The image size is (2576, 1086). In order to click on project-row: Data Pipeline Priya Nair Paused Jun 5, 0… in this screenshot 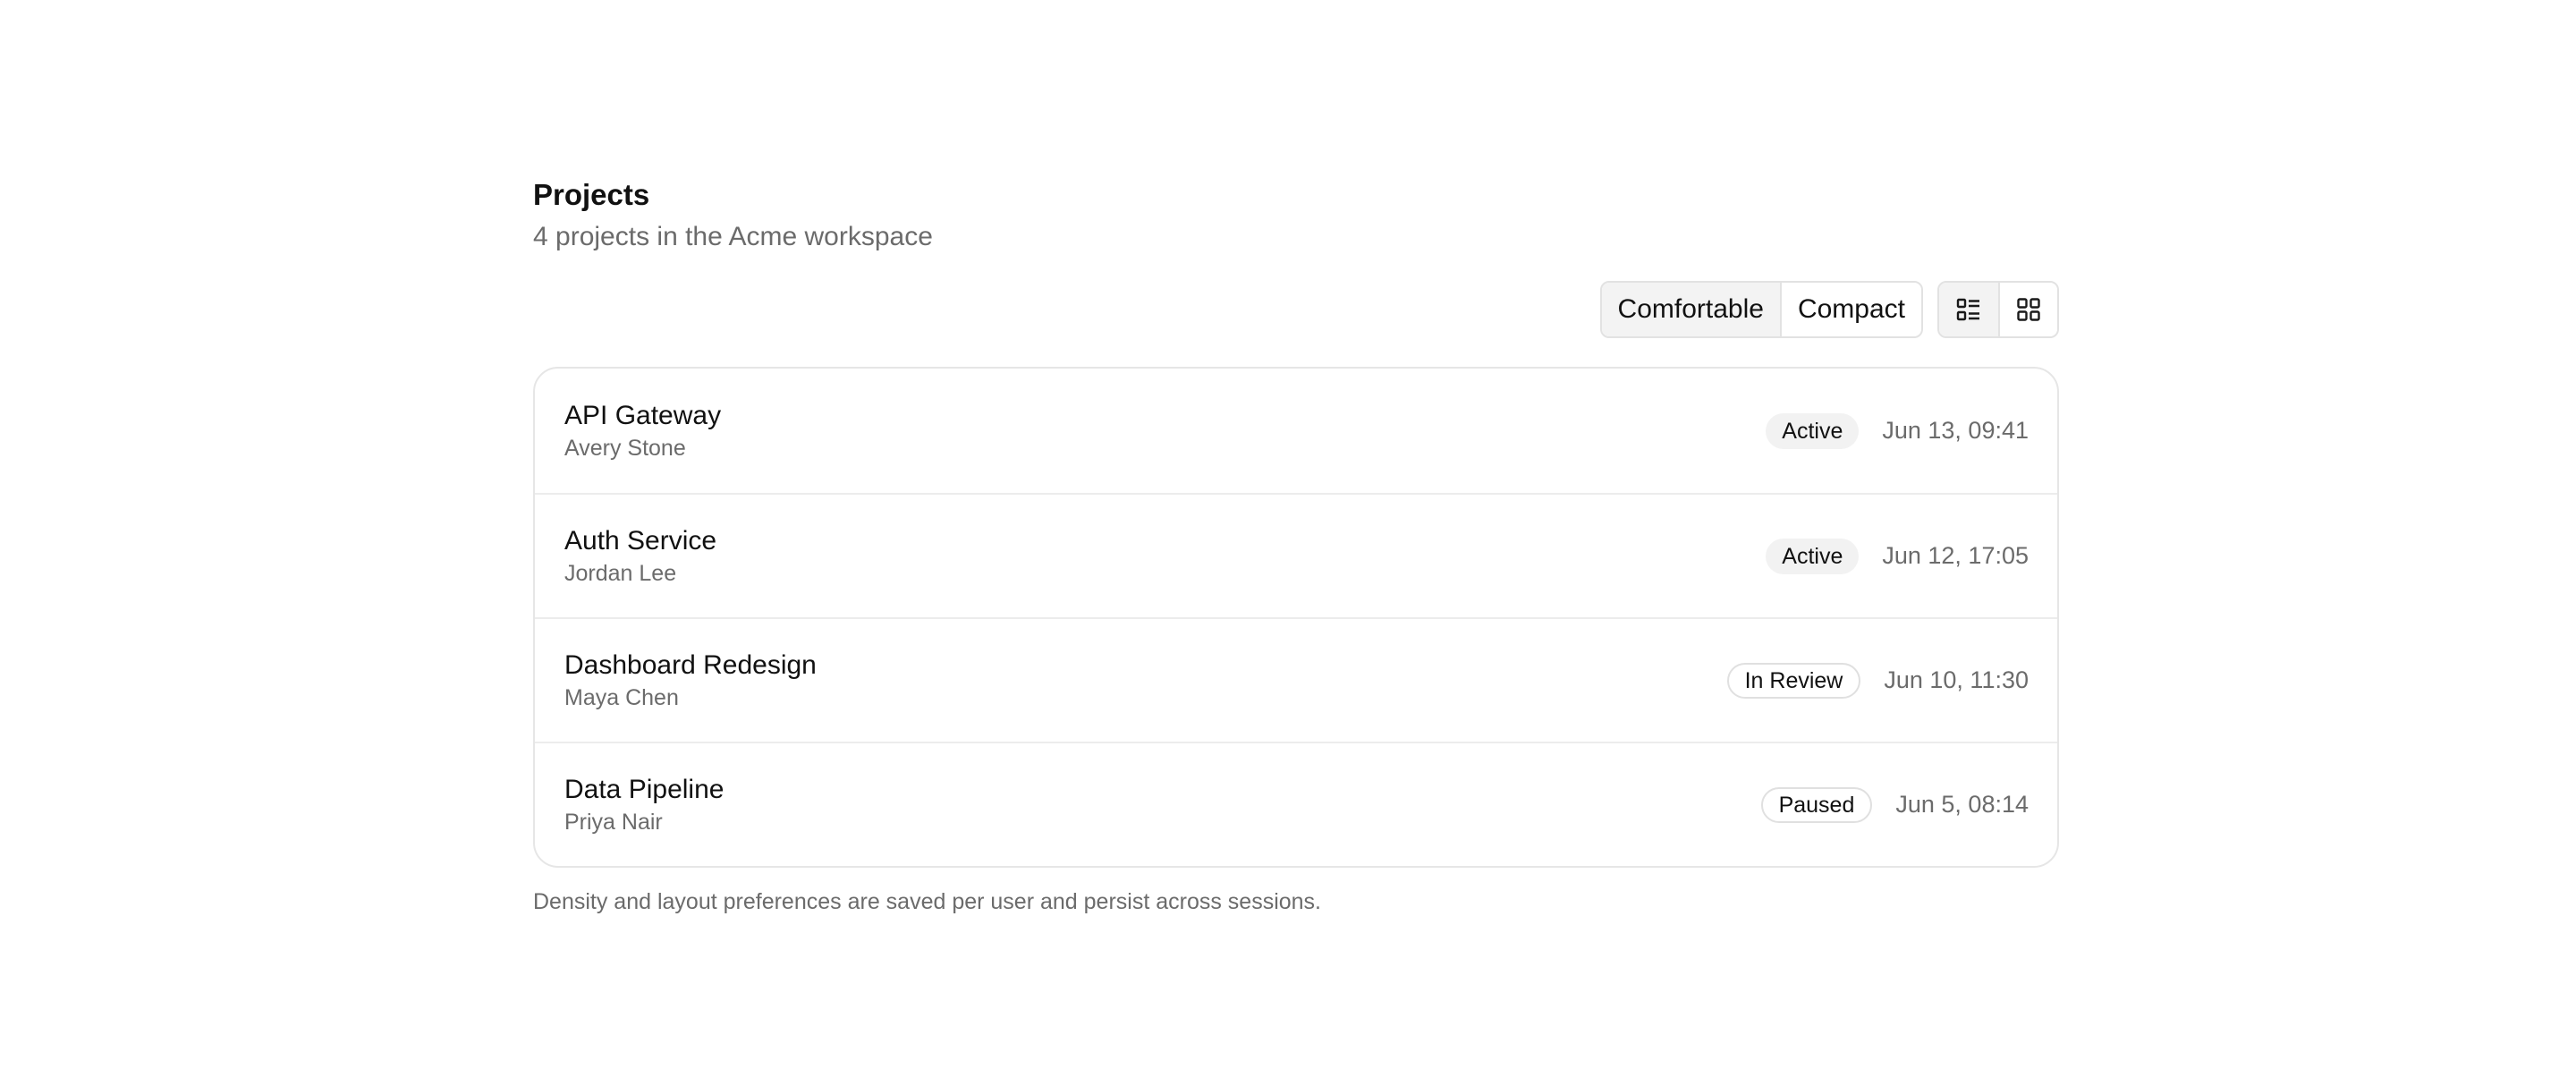, I will do `click(1296, 804)`.